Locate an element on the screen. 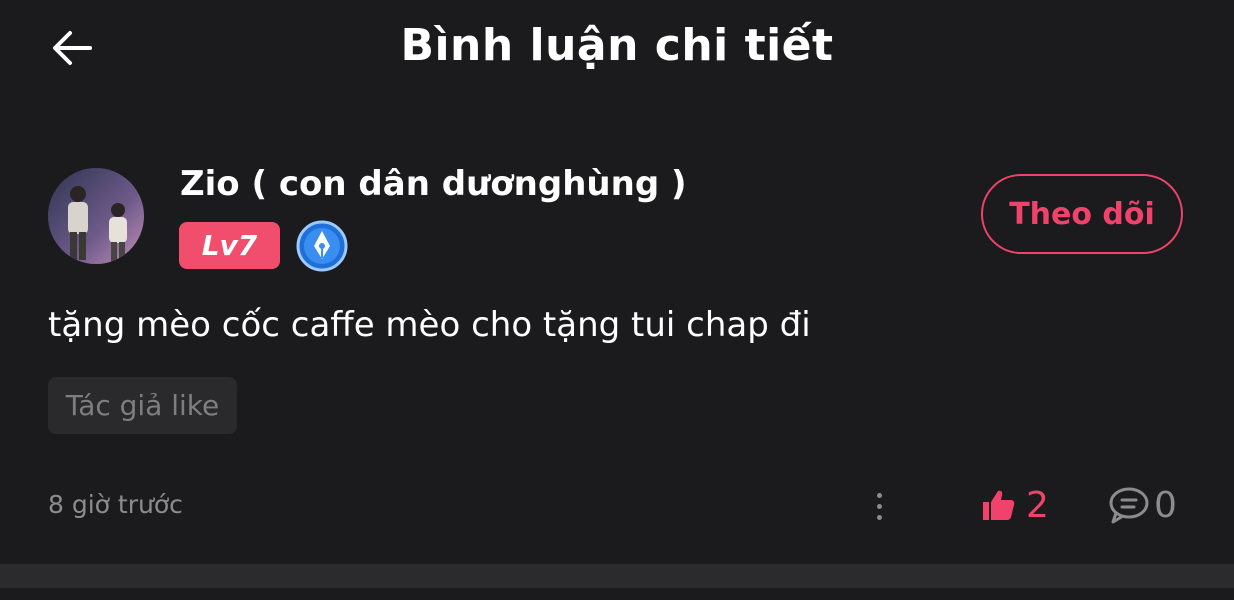 The width and height of the screenshot is (1234, 600). avatar-image is located at coordinates (96, 216).